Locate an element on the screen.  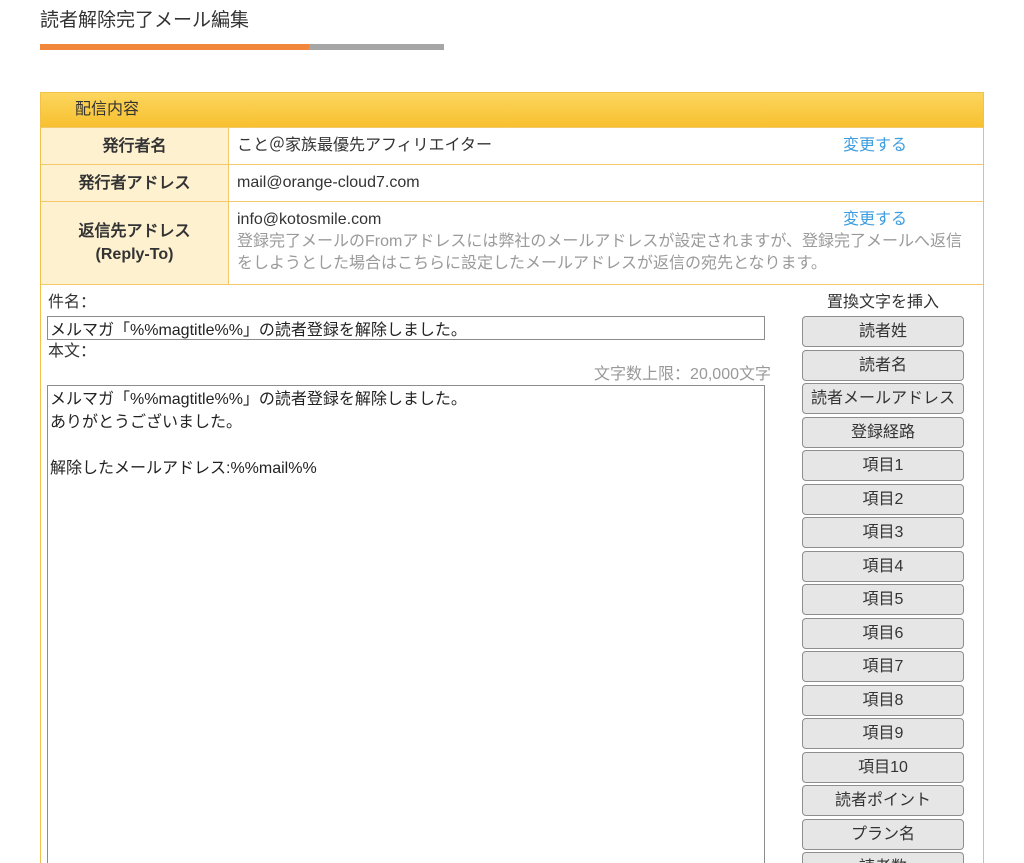
insert-field-4-button: 項目4 is located at coordinates (883, 566).